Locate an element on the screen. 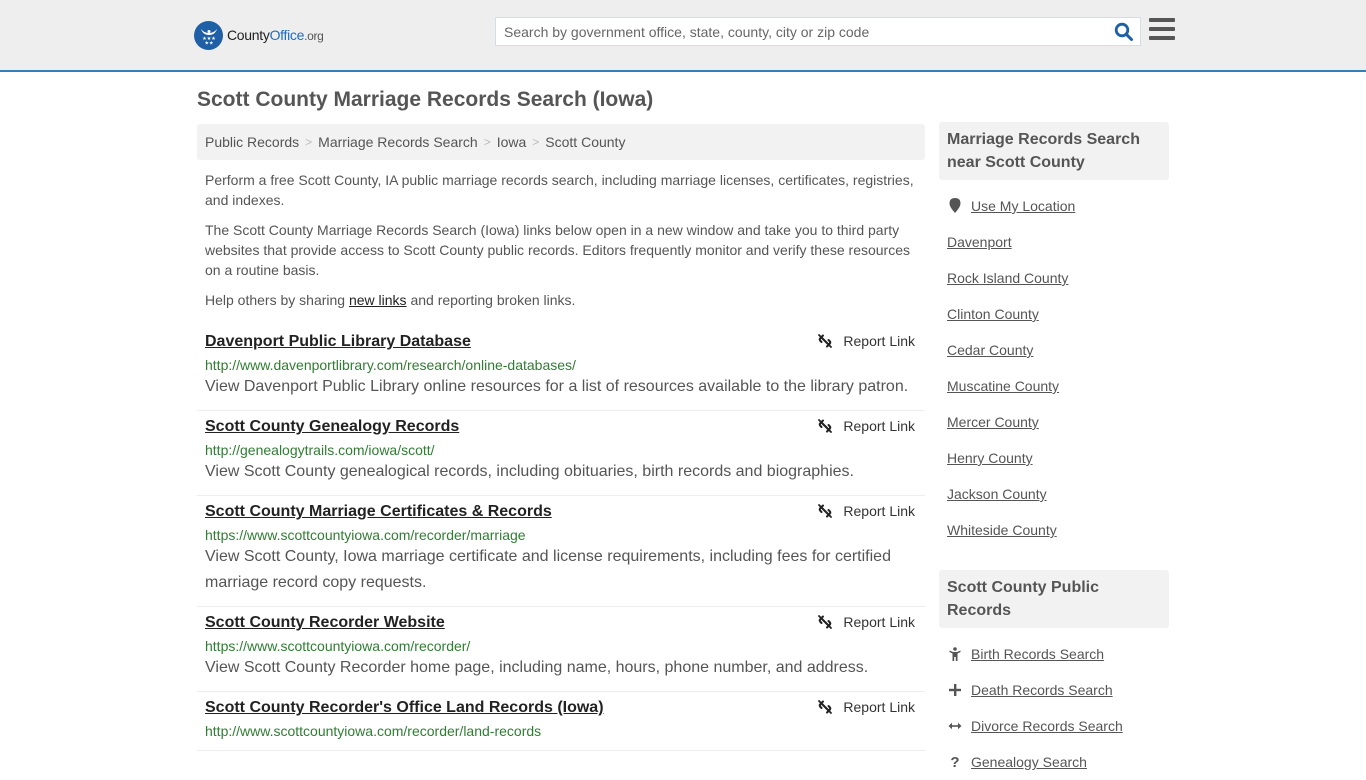  result-title-link: Scott County Recorder Website is located at coordinates (325, 623).